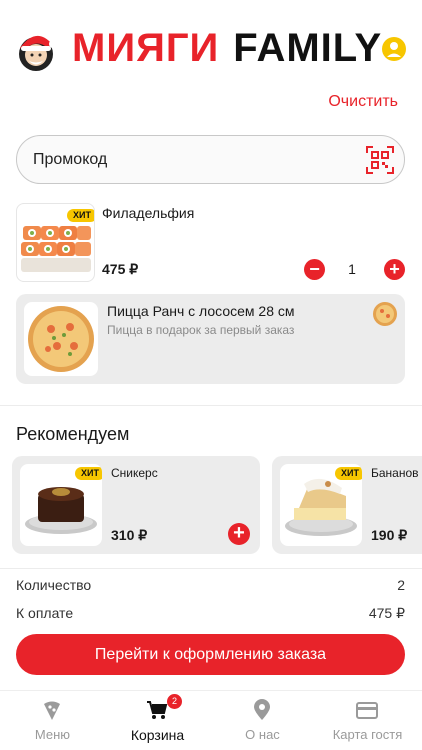 Image resolution: width=422 pixels, height=750 pixels. Describe the element at coordinates (395, 473) in the screenshot. I see `recommend-name: Бананов` at that location.